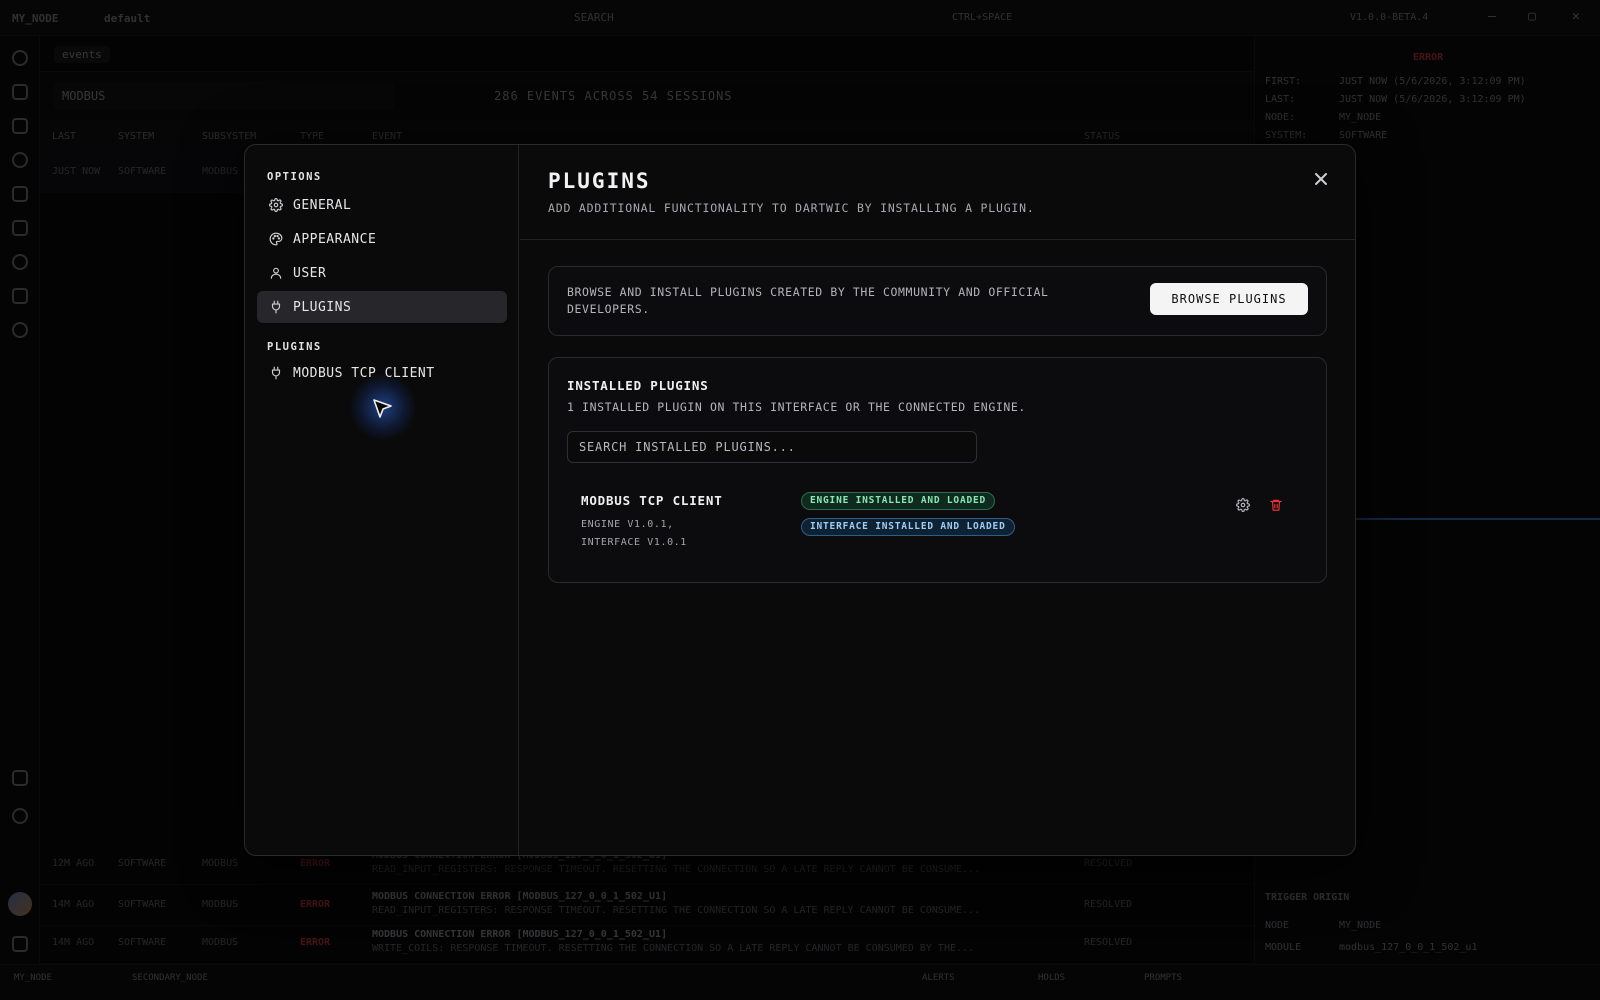 The width and height of the screenshot is (1600, 1000). What do you see at coordinates (1432, 99) in the screenshot?
I see `detail-value: JUST NOW (5/6/2026, 3:12:09 PM)` at bounding box center [1432, 99].